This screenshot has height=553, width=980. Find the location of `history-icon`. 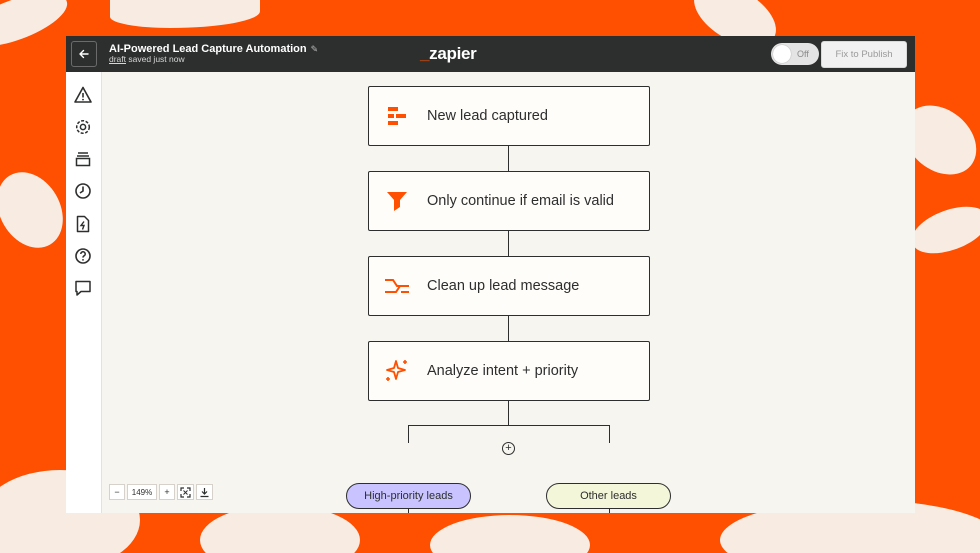

history-icon is located at coordinates (83, 191).